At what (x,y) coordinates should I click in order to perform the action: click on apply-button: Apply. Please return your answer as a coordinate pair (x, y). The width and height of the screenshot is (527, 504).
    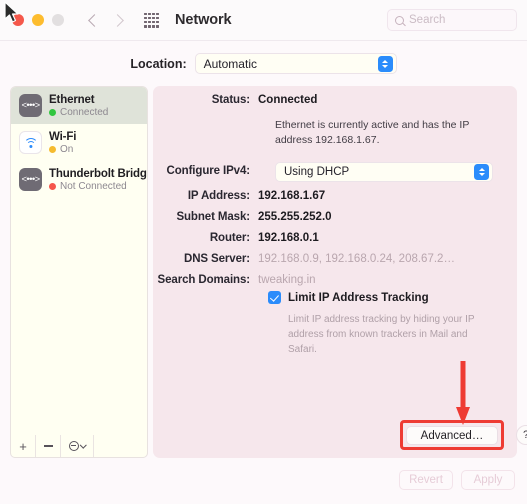
    Looking at the image, I should click on (488, 480).